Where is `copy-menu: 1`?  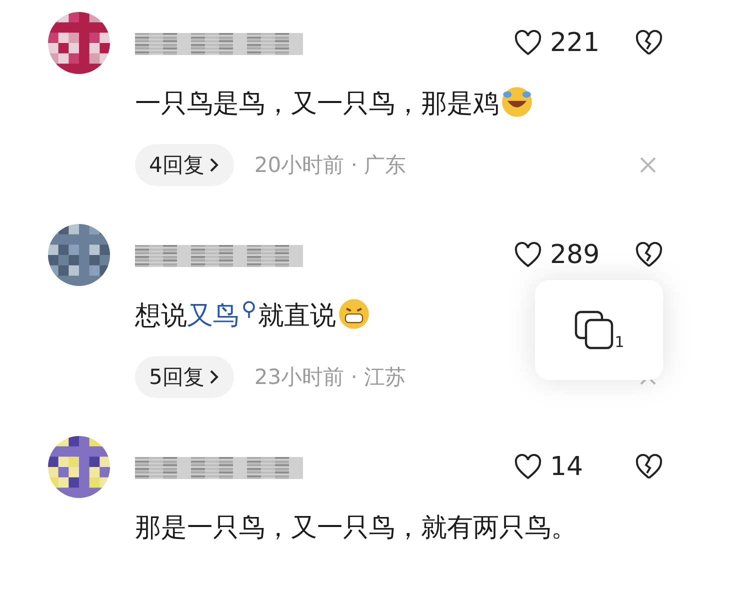
copy-menu: 1 is located at coordinates (599, 330).